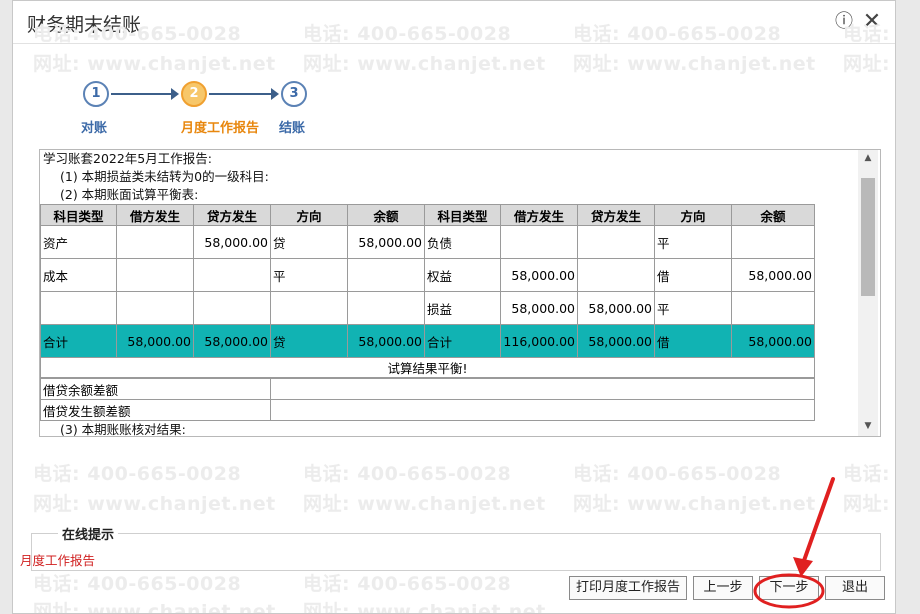 The image size is (920, 614). What do you see at coordinates (868, 158) in the screenshot?
I see `scroll-up-icon: ▲` at bounding box center [868, 158].